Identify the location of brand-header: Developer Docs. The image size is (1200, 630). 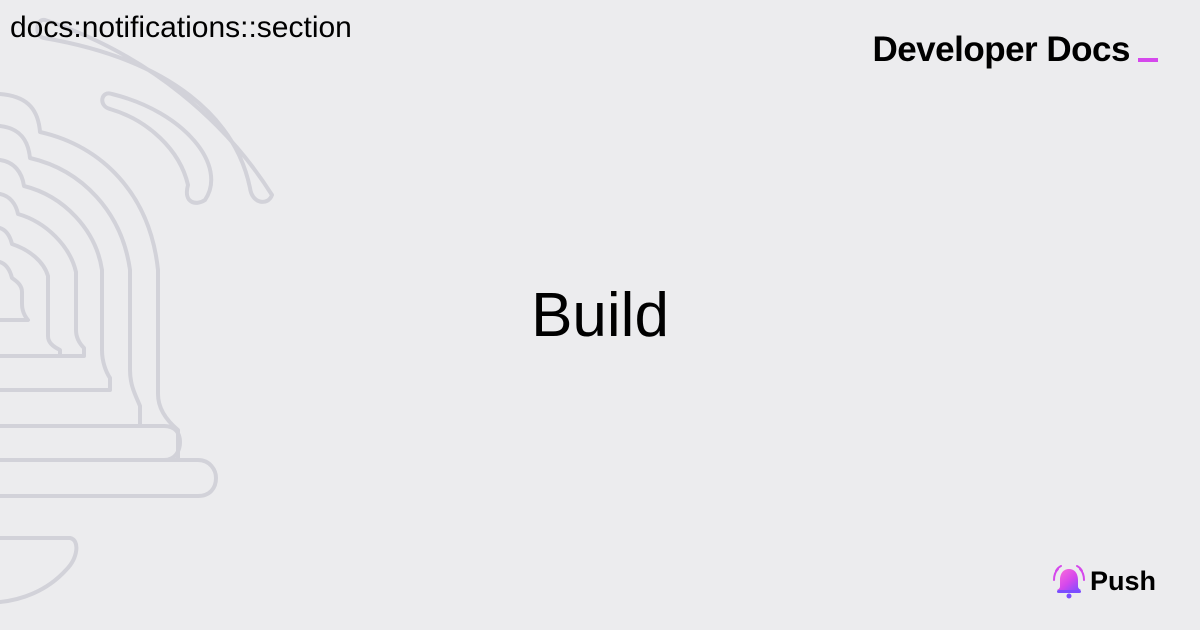
(1015, 50).